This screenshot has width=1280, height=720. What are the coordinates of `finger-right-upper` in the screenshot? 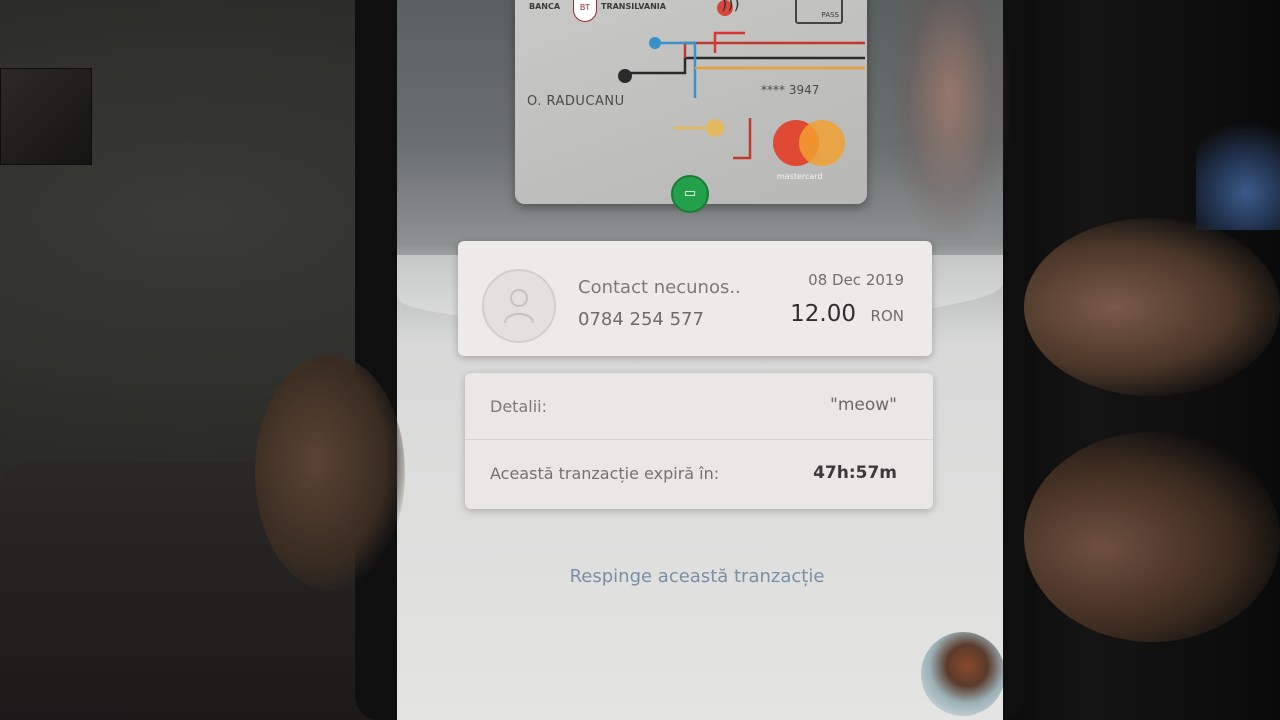 It's located at (1152, 307).